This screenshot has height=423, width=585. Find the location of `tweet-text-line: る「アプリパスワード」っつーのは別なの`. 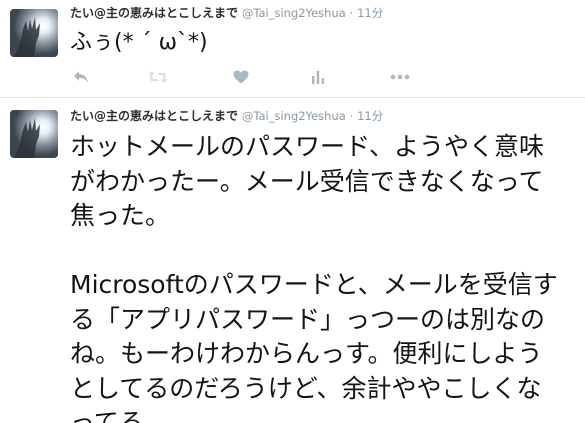

tweet-text-line: る「アプリパスワード」っつーのは別なの is located at coordinates (308, 319).